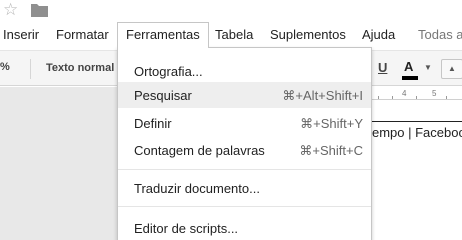 This screenshot has height=240, width=462. I want to click on ruler: 4 5, so click(417, 93).